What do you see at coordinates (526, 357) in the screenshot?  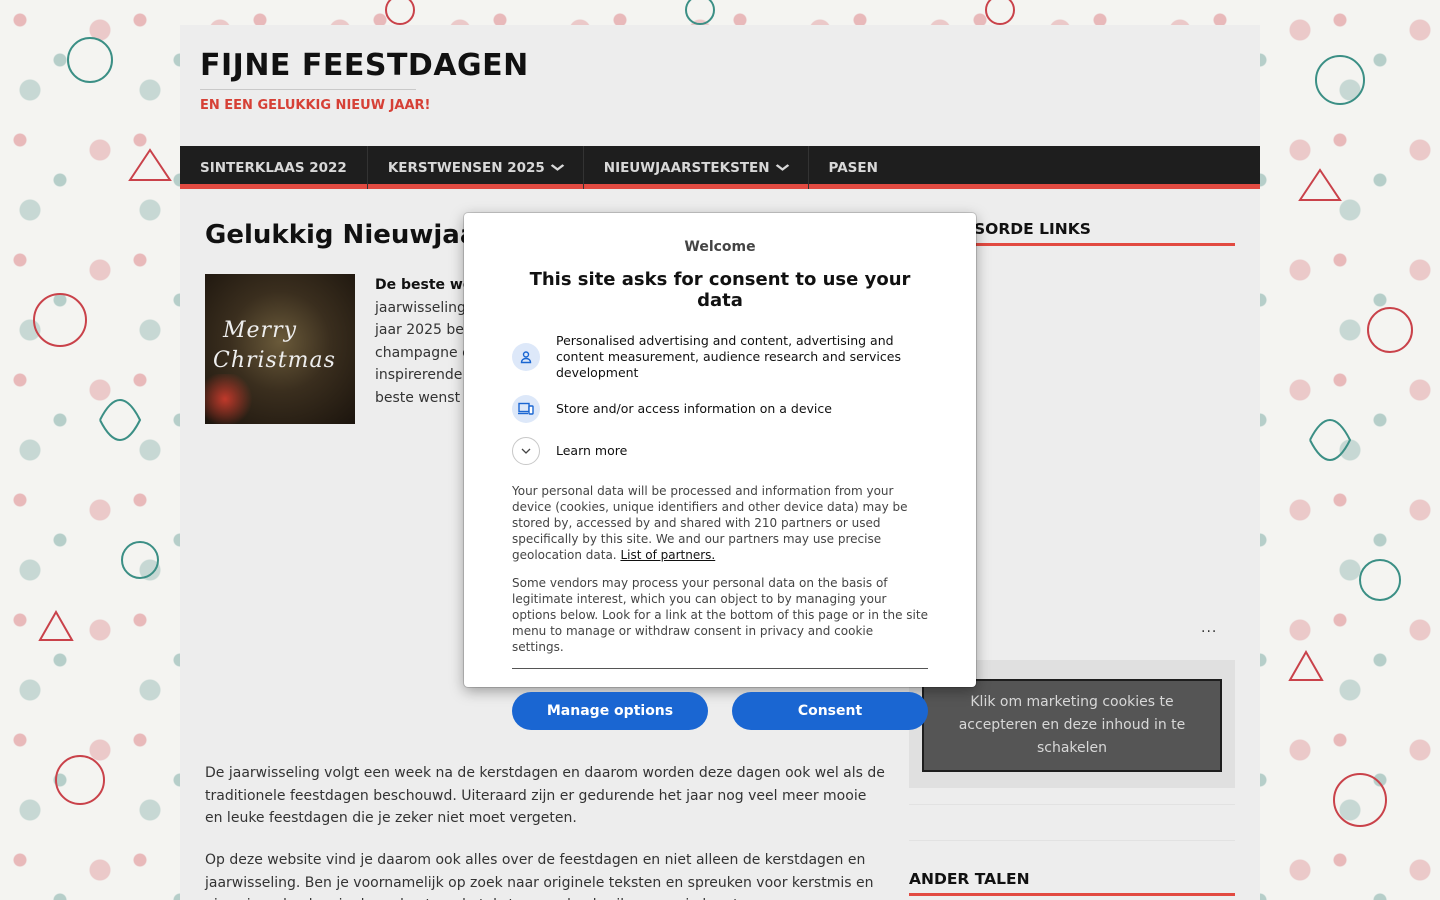 I see `person-icon` at bounding box center [526, 357].